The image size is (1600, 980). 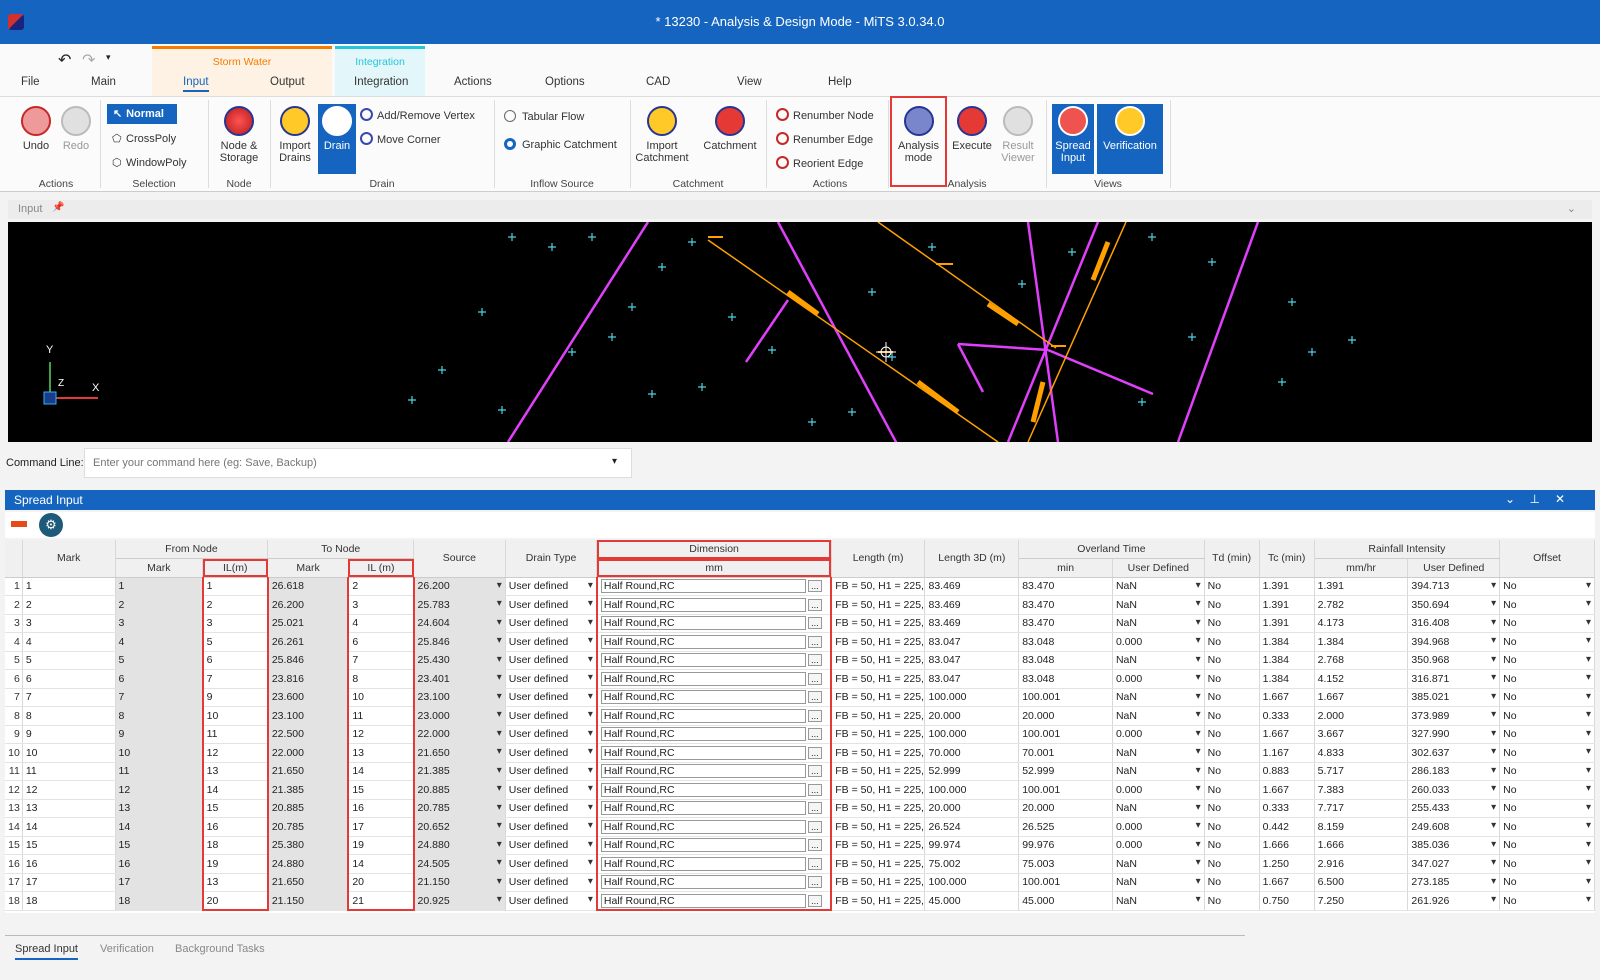 What do you see at coordinates (381, 771) in the screenshot?
I see `to-il-cell: 14` at bounding box center [381, 771].